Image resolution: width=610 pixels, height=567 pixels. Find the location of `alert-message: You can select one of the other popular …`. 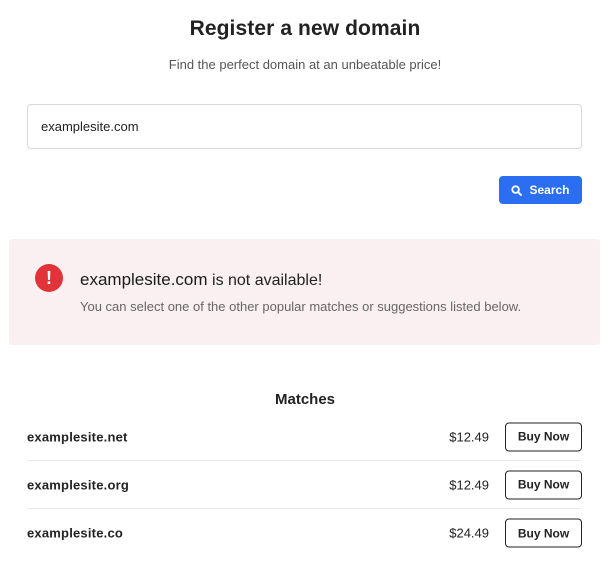

alert-message: You can select one of the other popular … is located at coordinates (301, 306).